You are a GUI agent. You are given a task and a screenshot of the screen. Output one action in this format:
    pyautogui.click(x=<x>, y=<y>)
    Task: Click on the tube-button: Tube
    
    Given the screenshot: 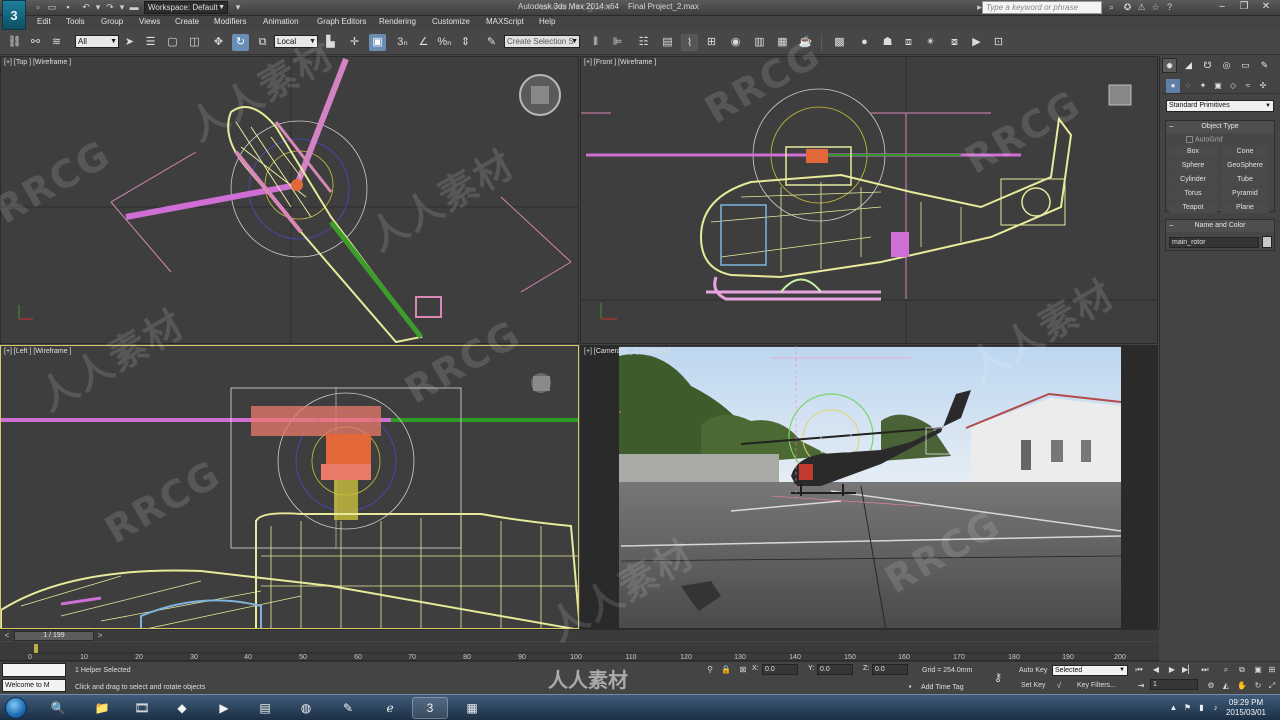 What is the action you would take?
    pyautogui.click(x=1245, y=180)
    